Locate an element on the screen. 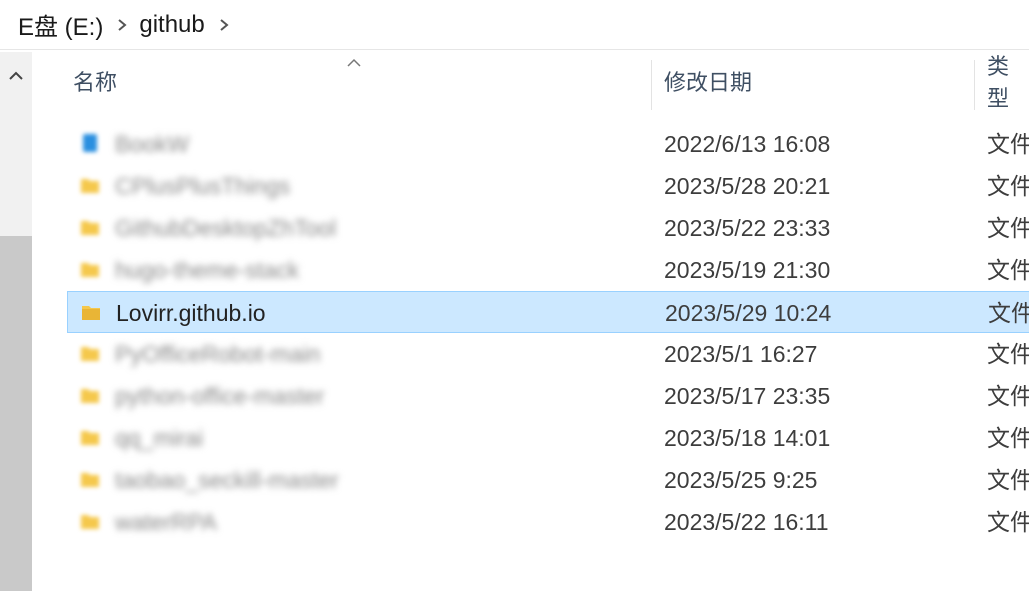 This screenshot has height=591, width=1029. breadcrumb-item-github: github is located at coordinates (171, 25).